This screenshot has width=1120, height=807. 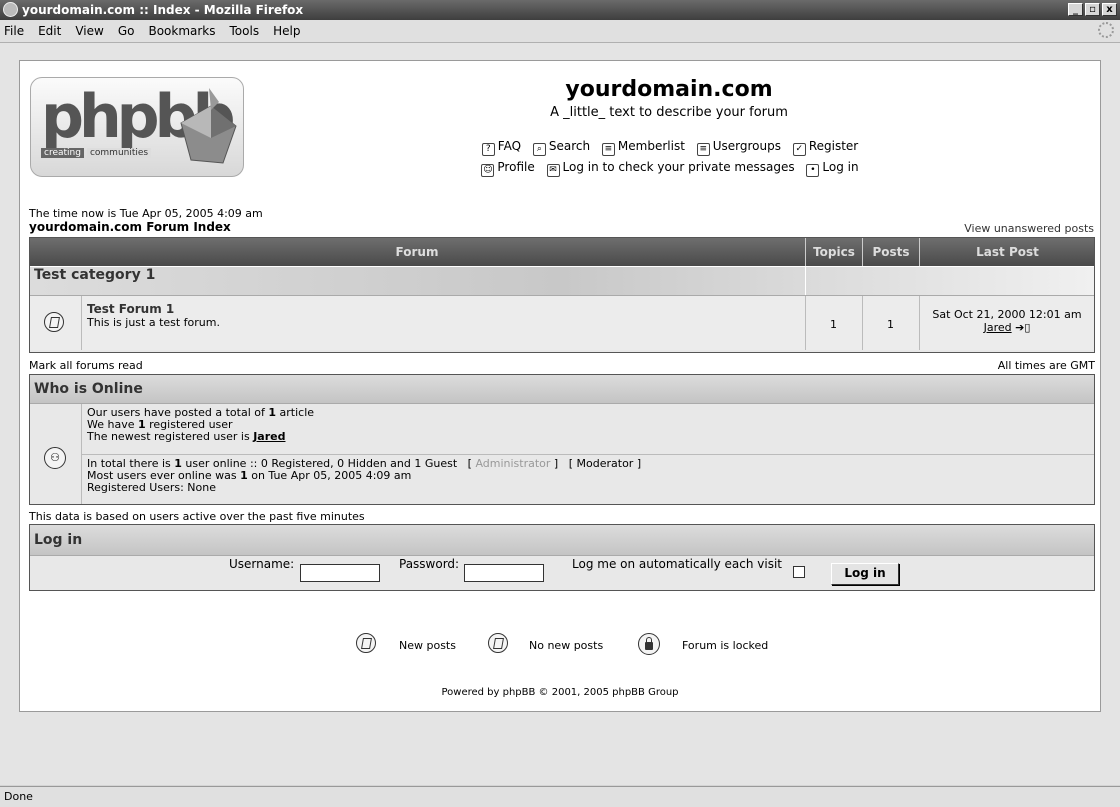 I want to click on category-name: Test category 1, so click(x=94, y=275).